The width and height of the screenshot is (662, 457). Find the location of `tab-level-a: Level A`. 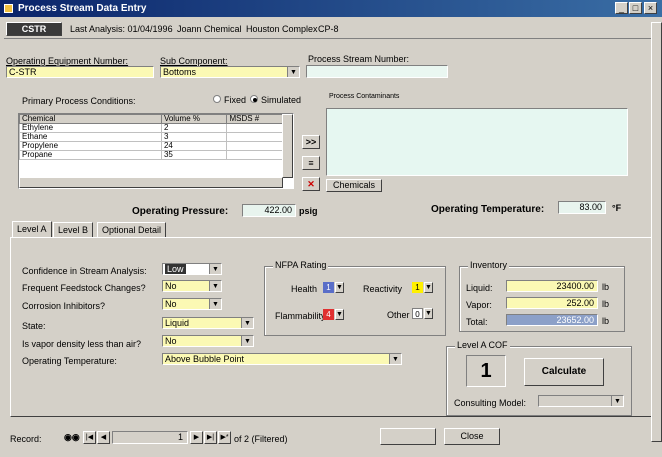

tab-level-a: Level A is located at coordinates (32, 229).